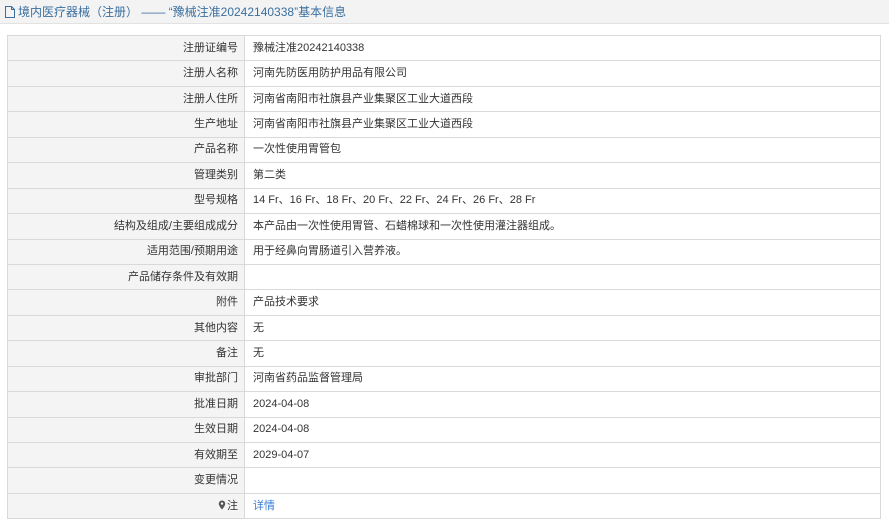 The height and width of the screenshot is (525, 889). What do you see at coordinates (126, 48) in the screenshot?
I see `row-label: 注册证编号` at bounding box center [126, 48].